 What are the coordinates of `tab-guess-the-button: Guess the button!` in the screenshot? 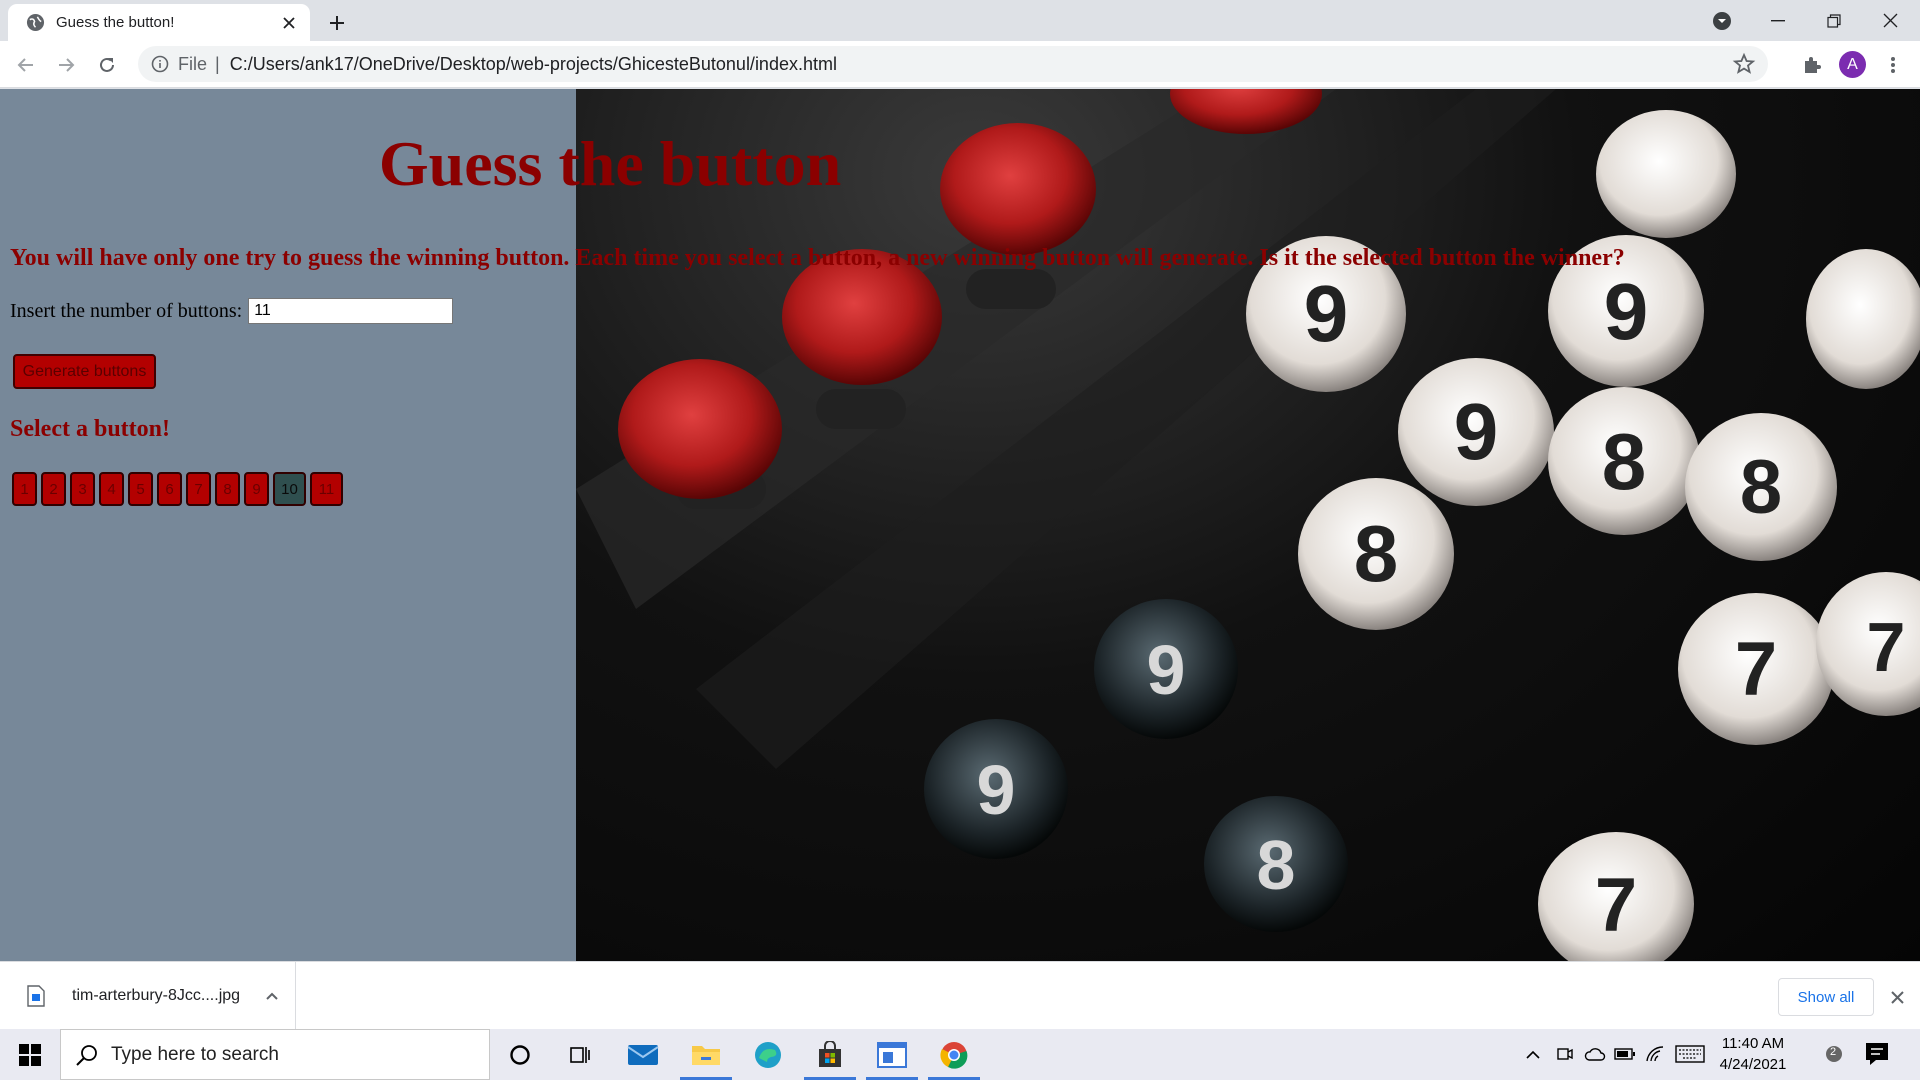 It's located at (159, 22).